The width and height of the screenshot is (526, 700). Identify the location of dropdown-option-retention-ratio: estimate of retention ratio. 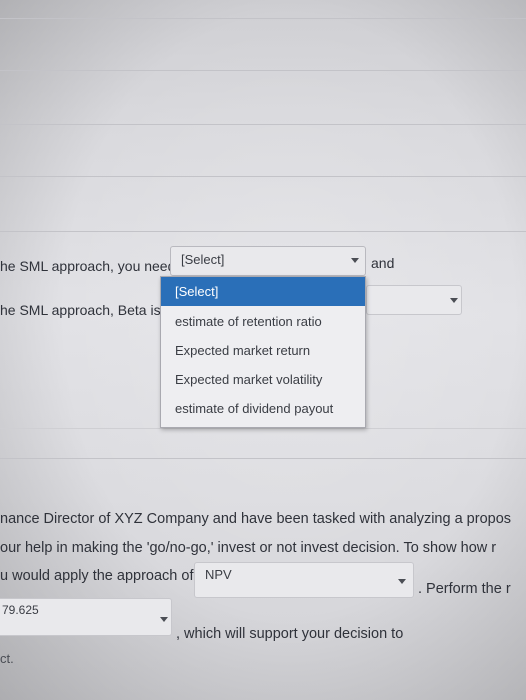
(263, 321).